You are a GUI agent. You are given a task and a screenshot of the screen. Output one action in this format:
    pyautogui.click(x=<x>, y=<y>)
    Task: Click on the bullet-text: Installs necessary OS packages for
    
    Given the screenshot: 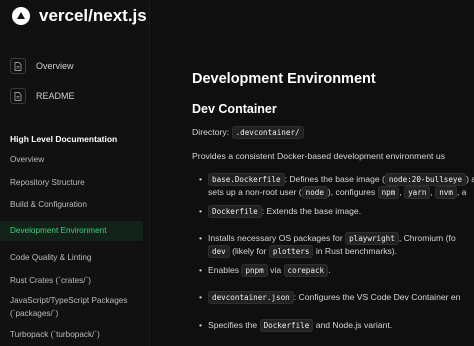 What is the action you would take?
    pyautogui.click(x=277, y=238)
    